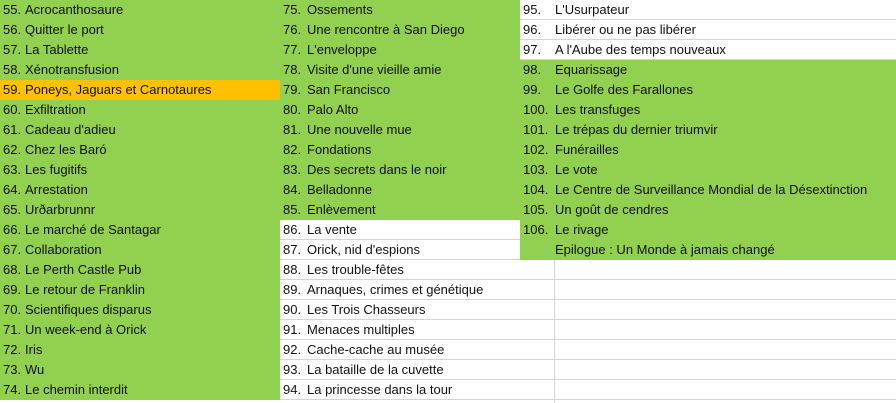  What do you see at coordinates (140, 270) in the screenshot?
I see `chapter-cell: 68. Le Perth Castle Pub` at bounding box center [140, 270].